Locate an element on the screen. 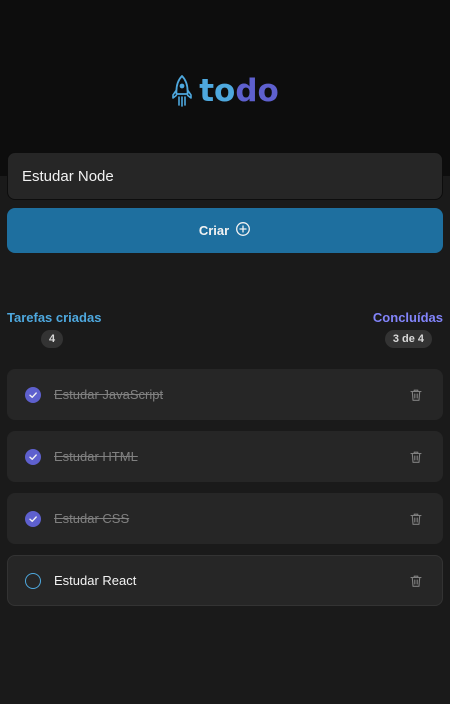 This screenshot has width=450, height=704. logo-text: todo is located at coordinates (239, 91).